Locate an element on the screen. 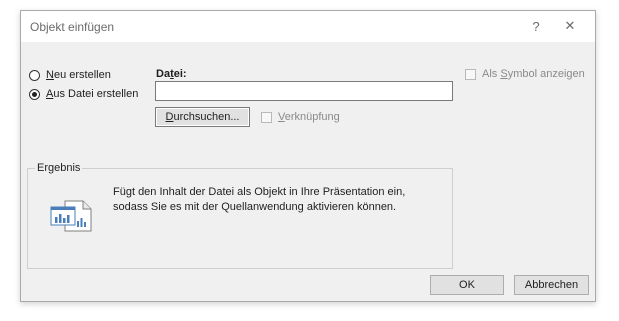 This screenshot has height=321, width=619. close-button: ✕ is located at coordinates (570, 26).